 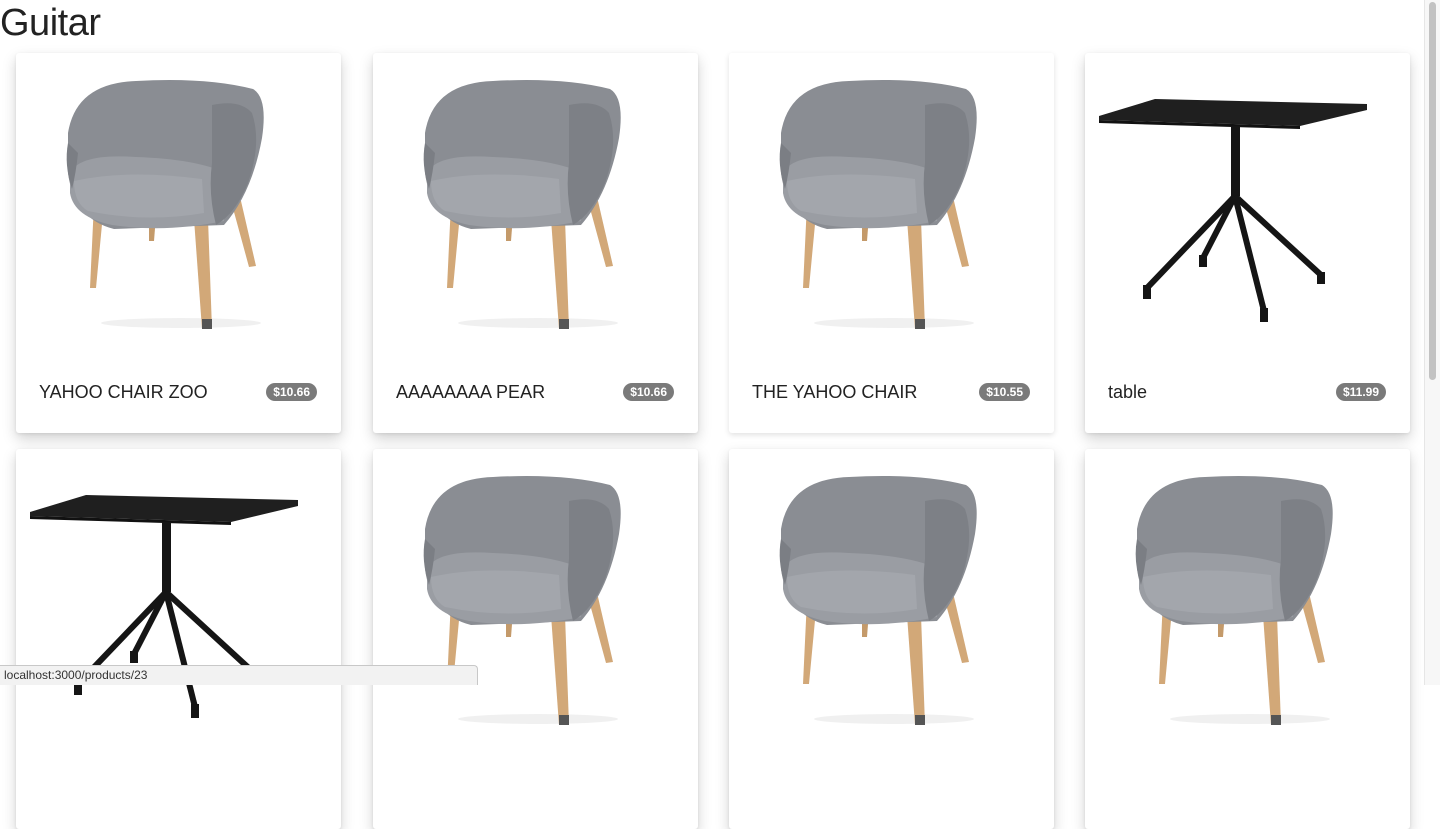 I want to click on product-card: table $11.99, so click(x=1247, y=243).